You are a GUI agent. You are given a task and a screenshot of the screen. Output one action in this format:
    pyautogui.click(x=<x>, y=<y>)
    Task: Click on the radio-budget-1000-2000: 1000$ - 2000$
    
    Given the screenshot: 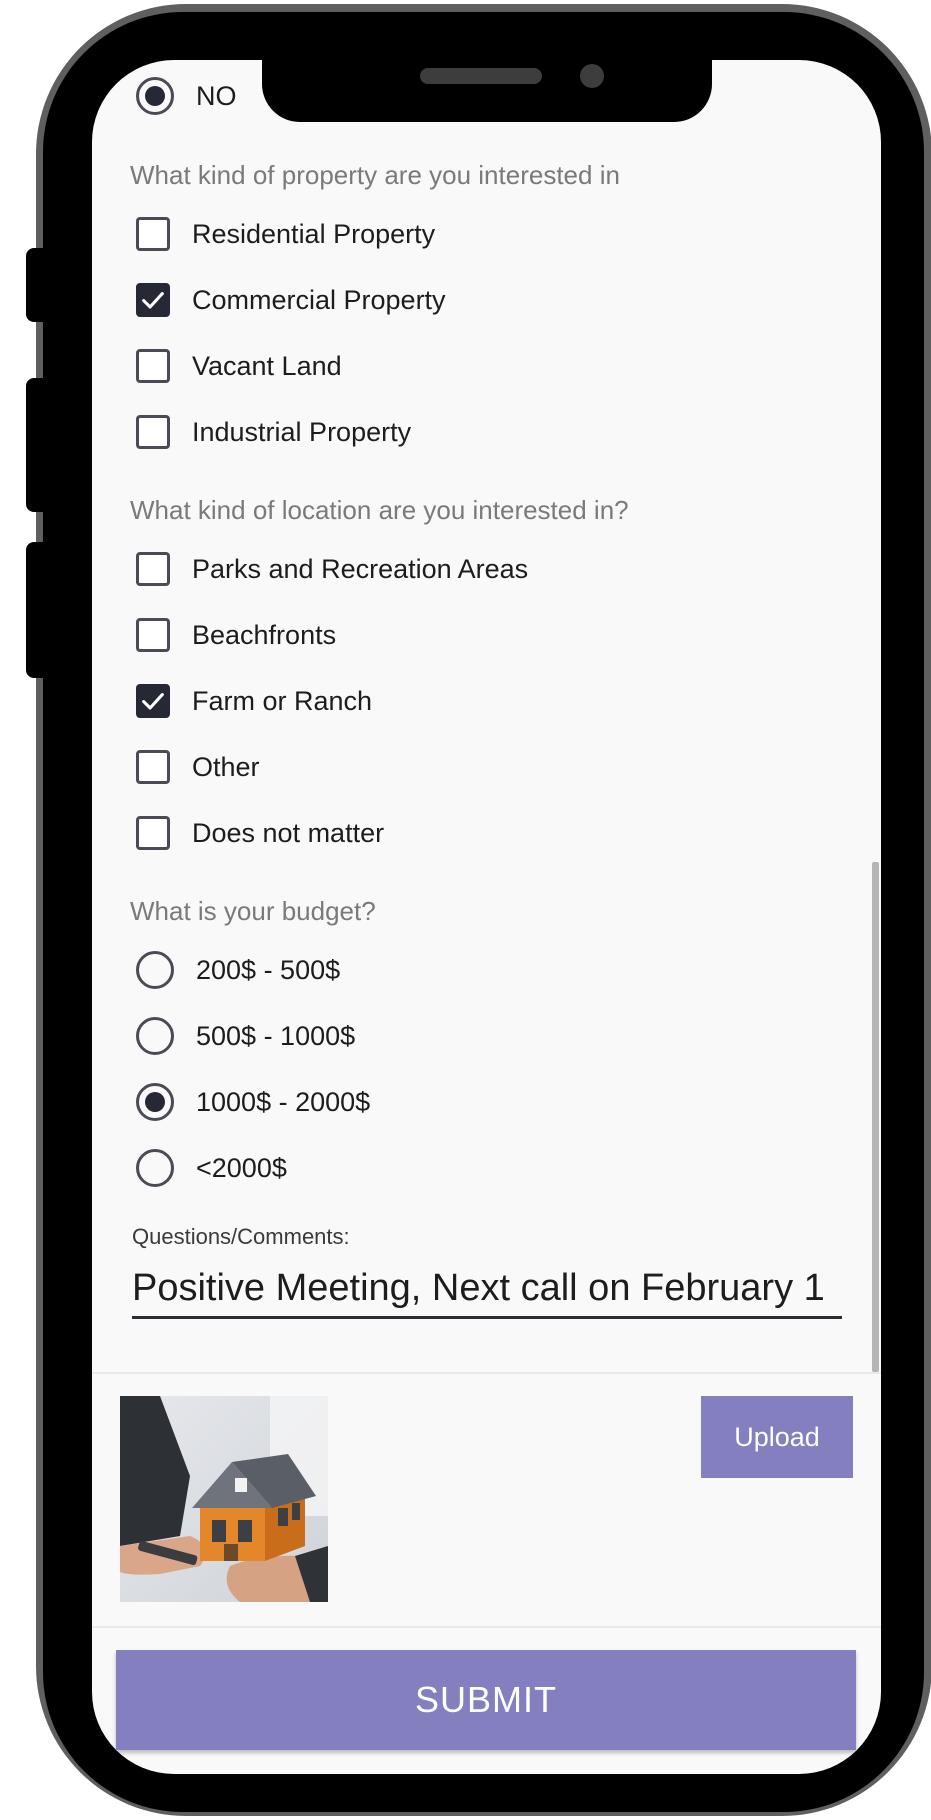 What is the action you would take?
    pyautogui.click(x=253, y=1102)
    